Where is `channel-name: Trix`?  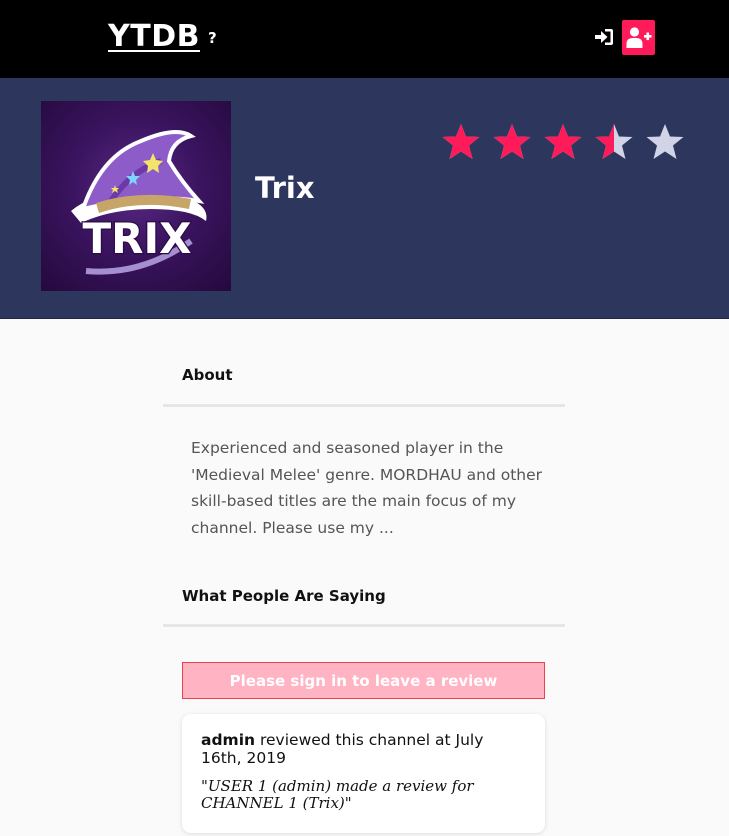 channel-name: Trix is located at coordinates (285, 188).